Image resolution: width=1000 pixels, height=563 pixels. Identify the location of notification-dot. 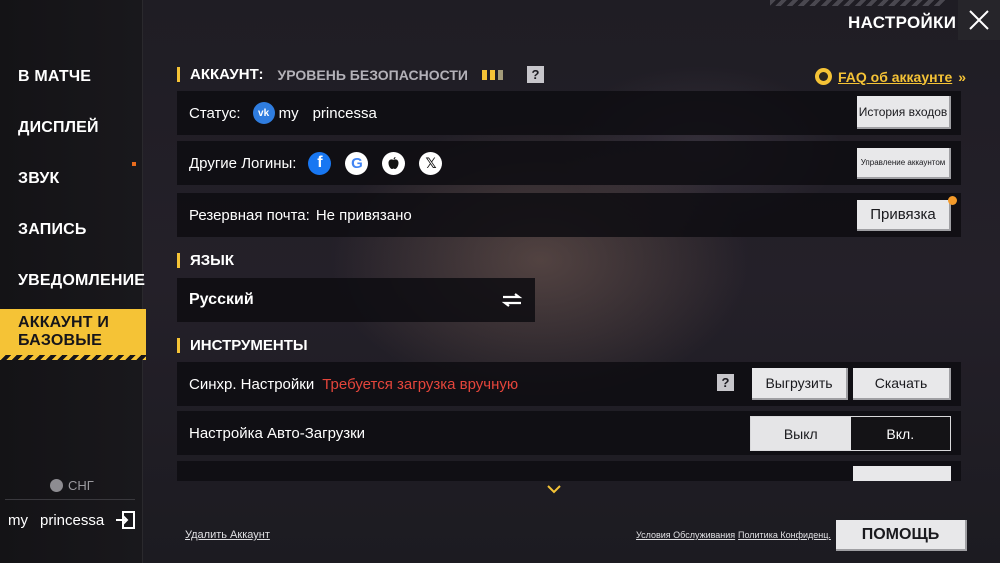
(134, 164).